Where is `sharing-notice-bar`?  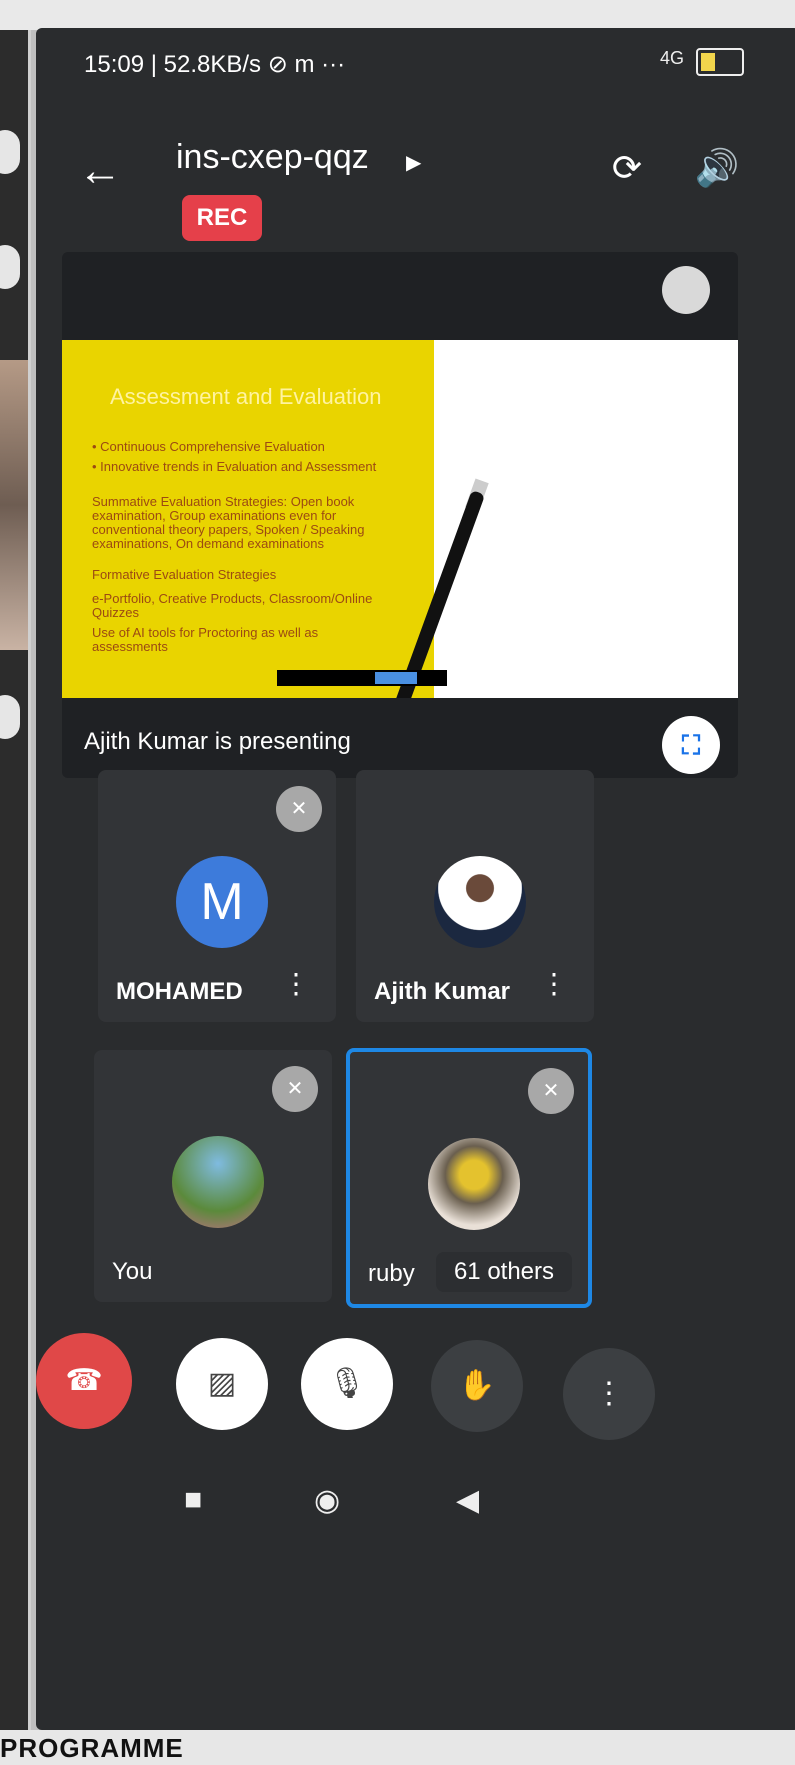
sharing-notice-bar is located at coordinates (362, 678).